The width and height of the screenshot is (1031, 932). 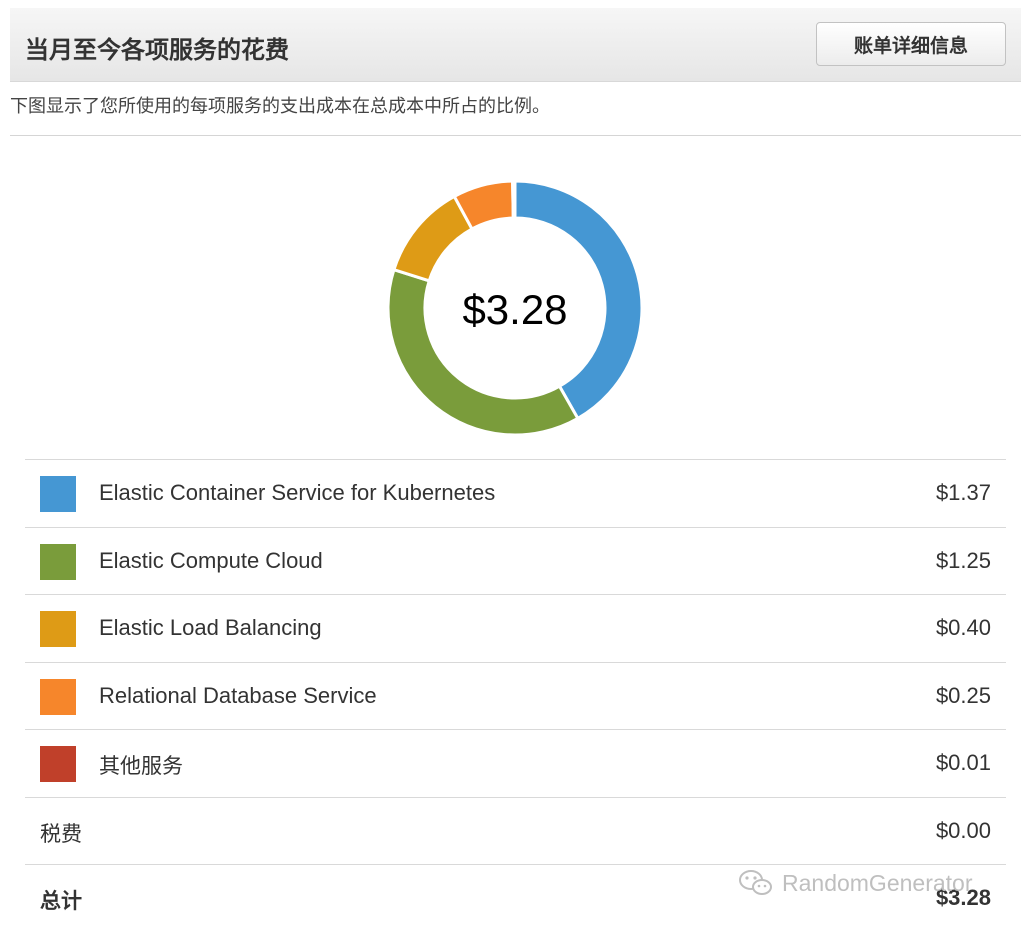 What do you see at coordinates (515, 135) in the screenshot?
I see `divider` at bounding box center [515, 135].